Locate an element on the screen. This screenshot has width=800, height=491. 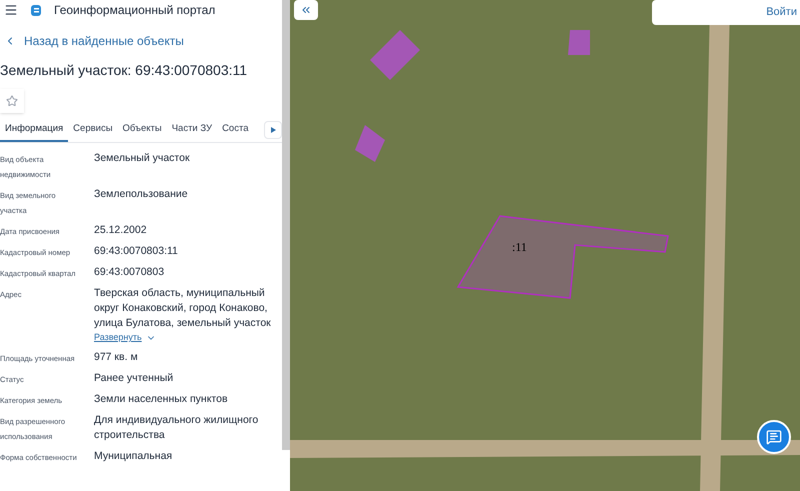
caret-icon is located at coordinates (273, 130).